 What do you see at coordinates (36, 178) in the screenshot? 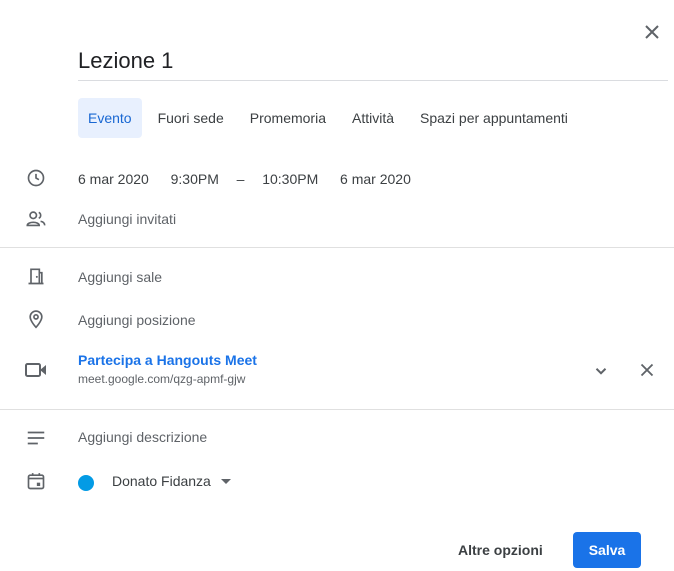
I see `clock-icon` at bounding box center [36, 178].